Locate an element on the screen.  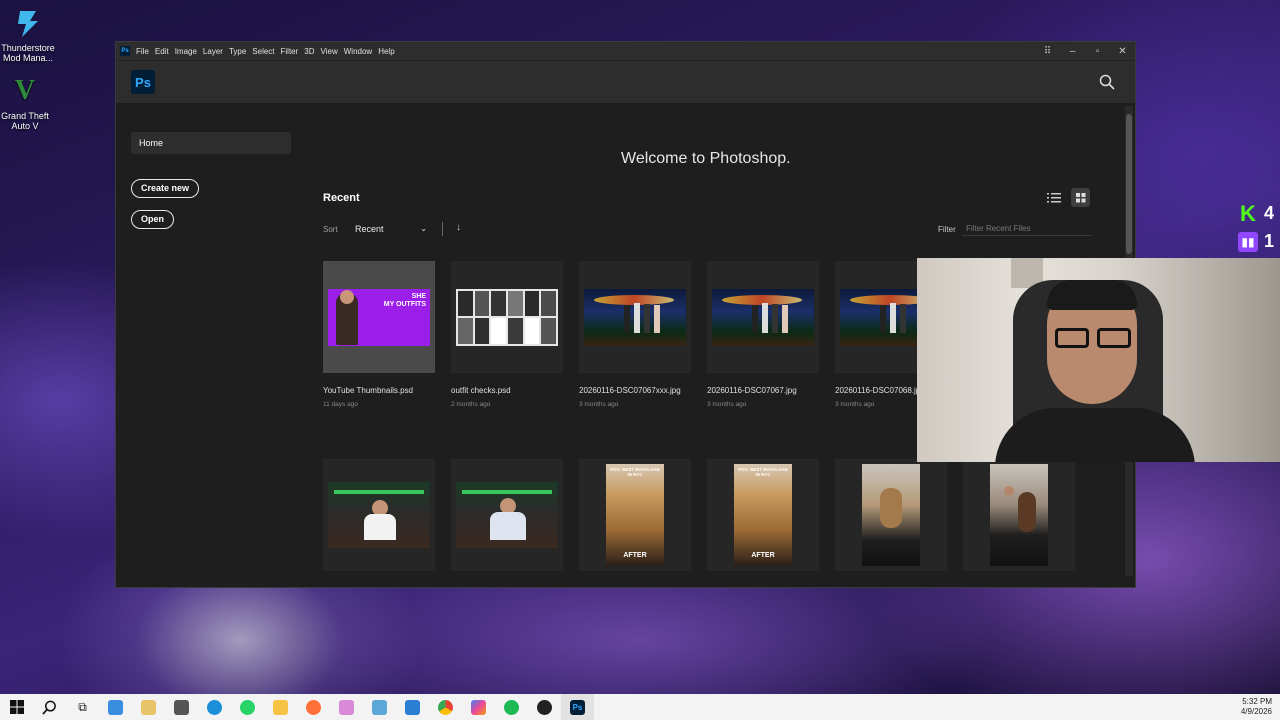
kick-count: 4 is located at coordinates (1268, 213).